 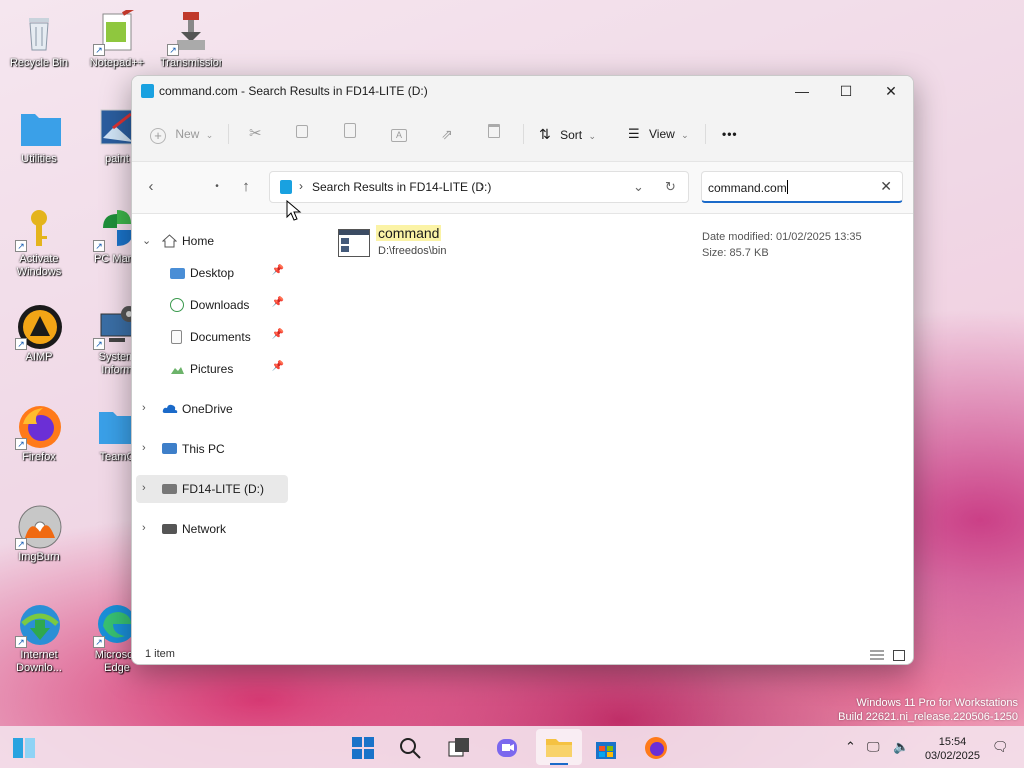 I want to click on copy-icon, so click(x=302, y=131).